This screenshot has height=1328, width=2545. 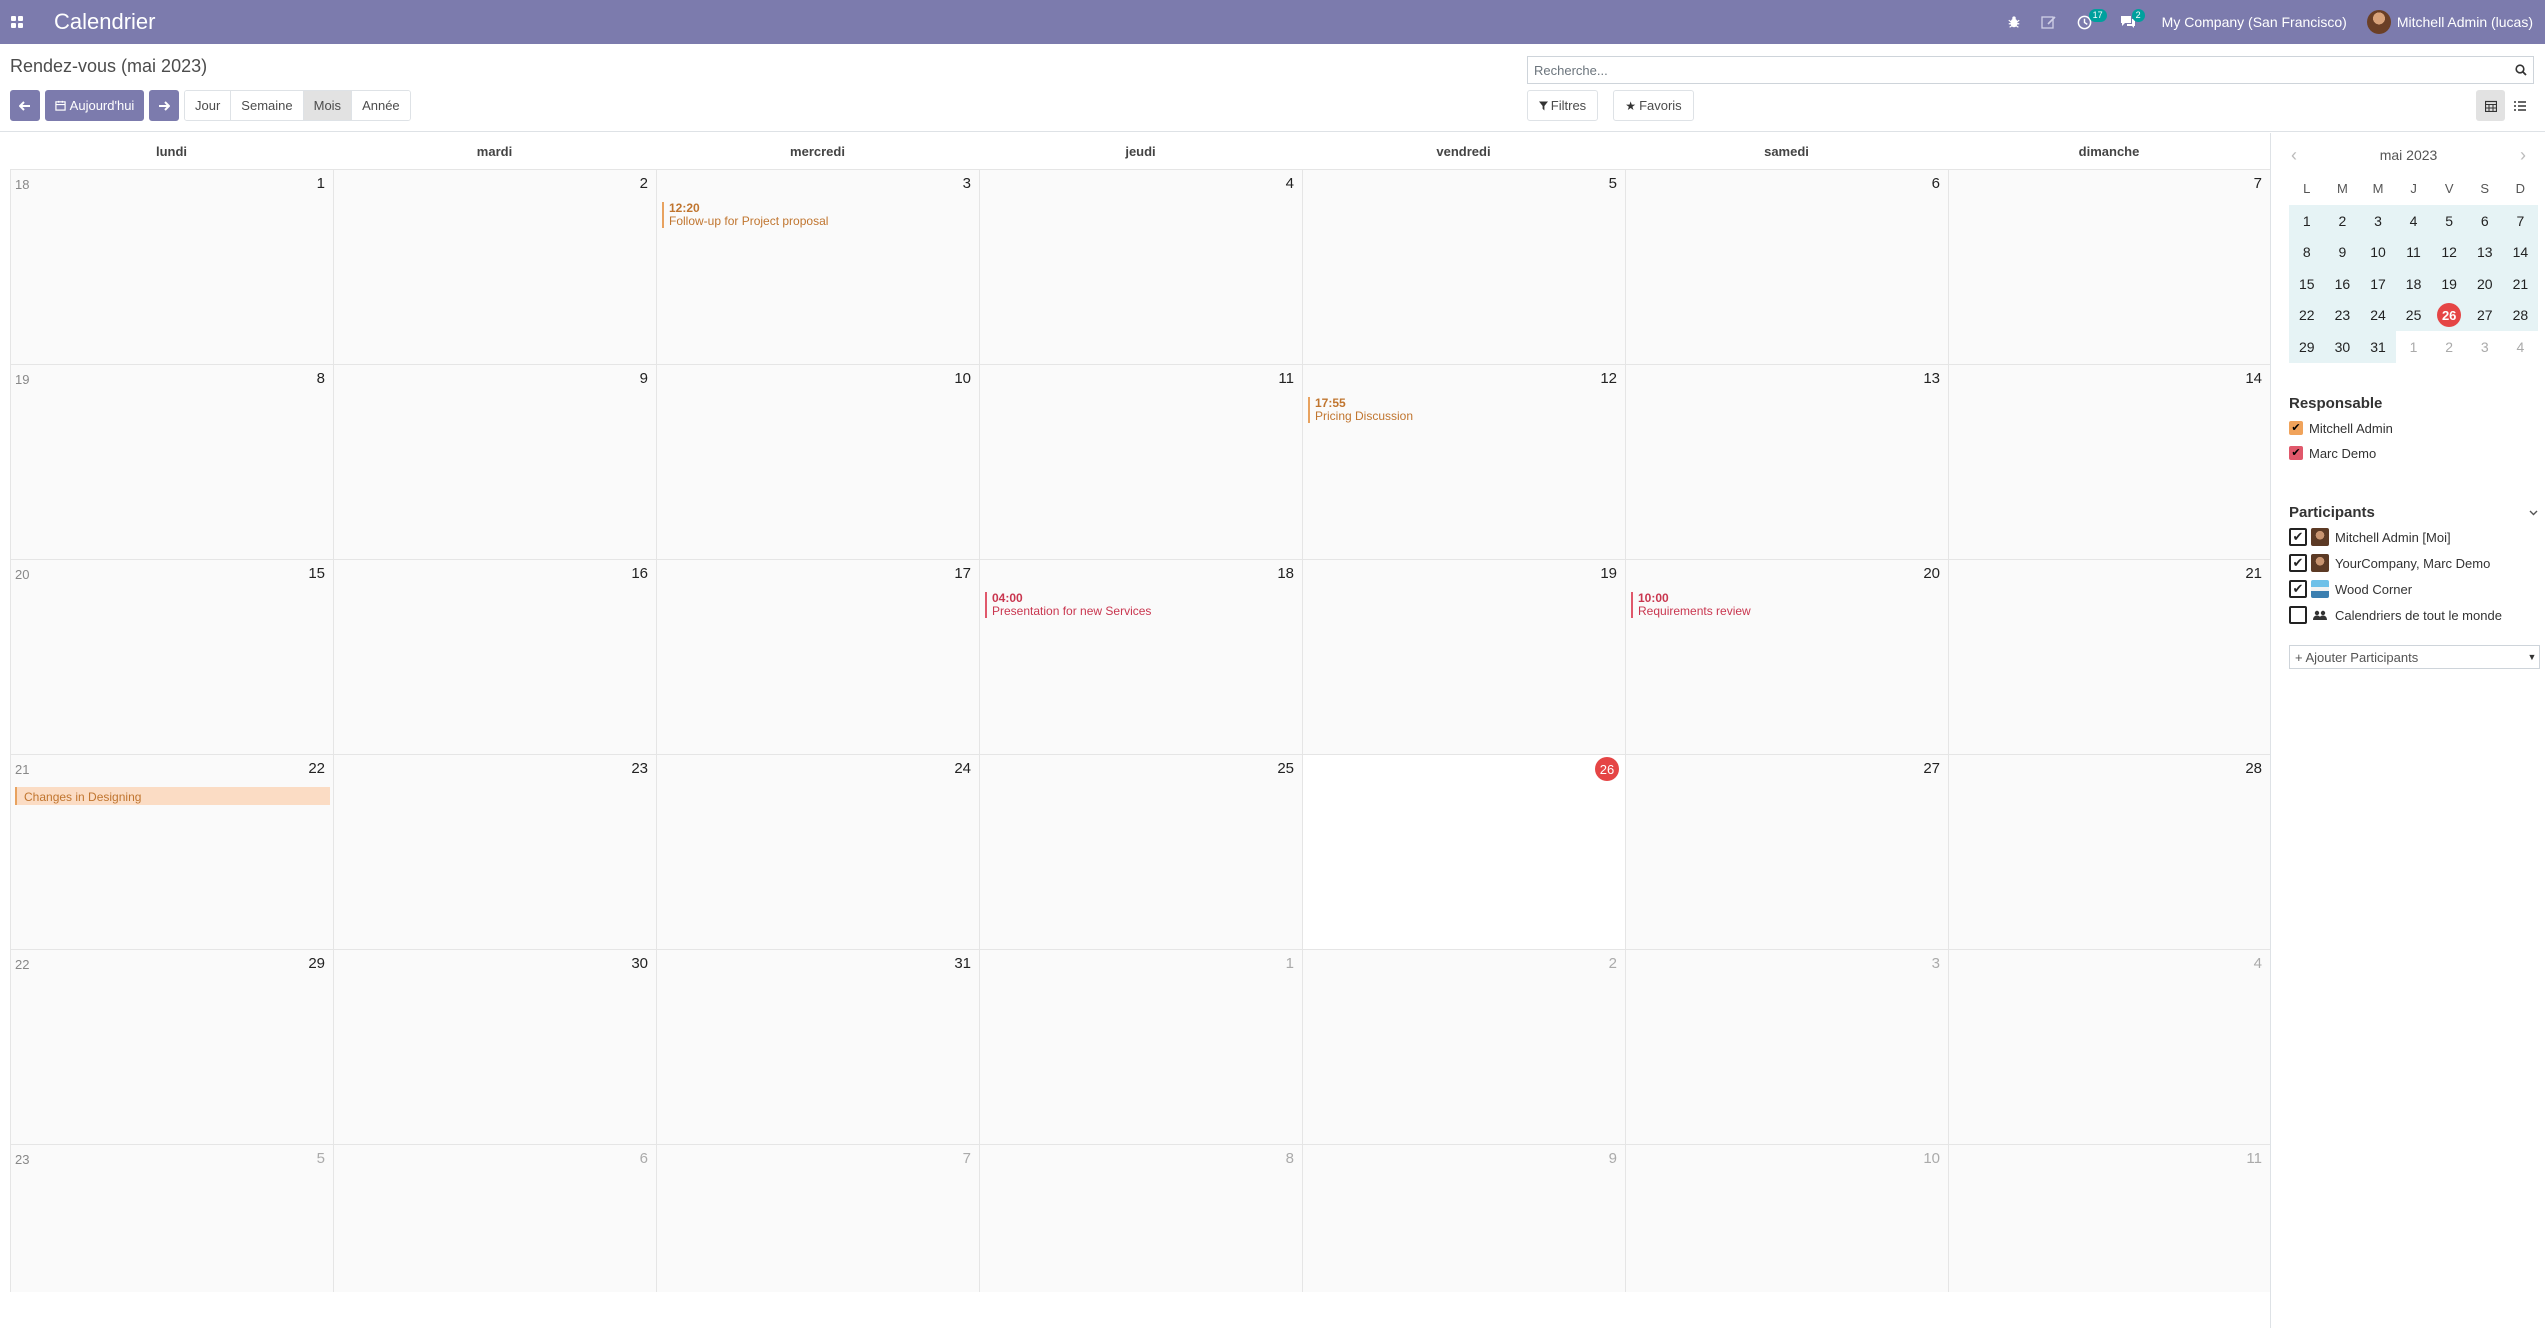 What do you see at coordinates (2128, 22) in the screenshot?
I see `messages-chat-icon: 2` at bounding box center [2128, 22].